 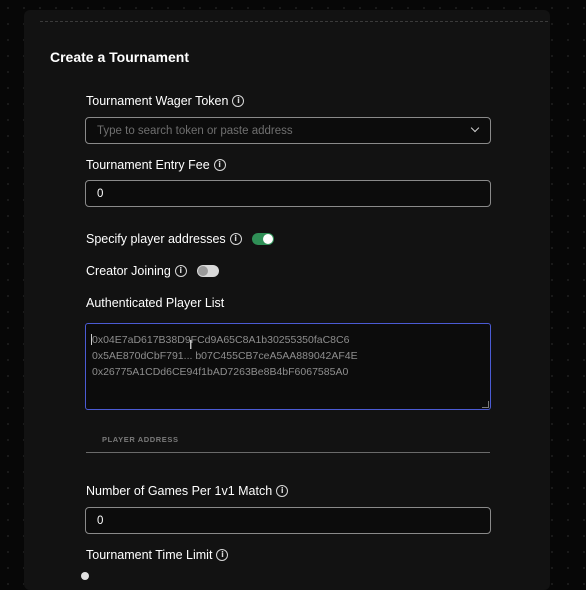 What do you see at coordinates (128, 271) in the screenshot?
I see `creator-joining-label: Creator Joining` at bounding box center [128, 271].